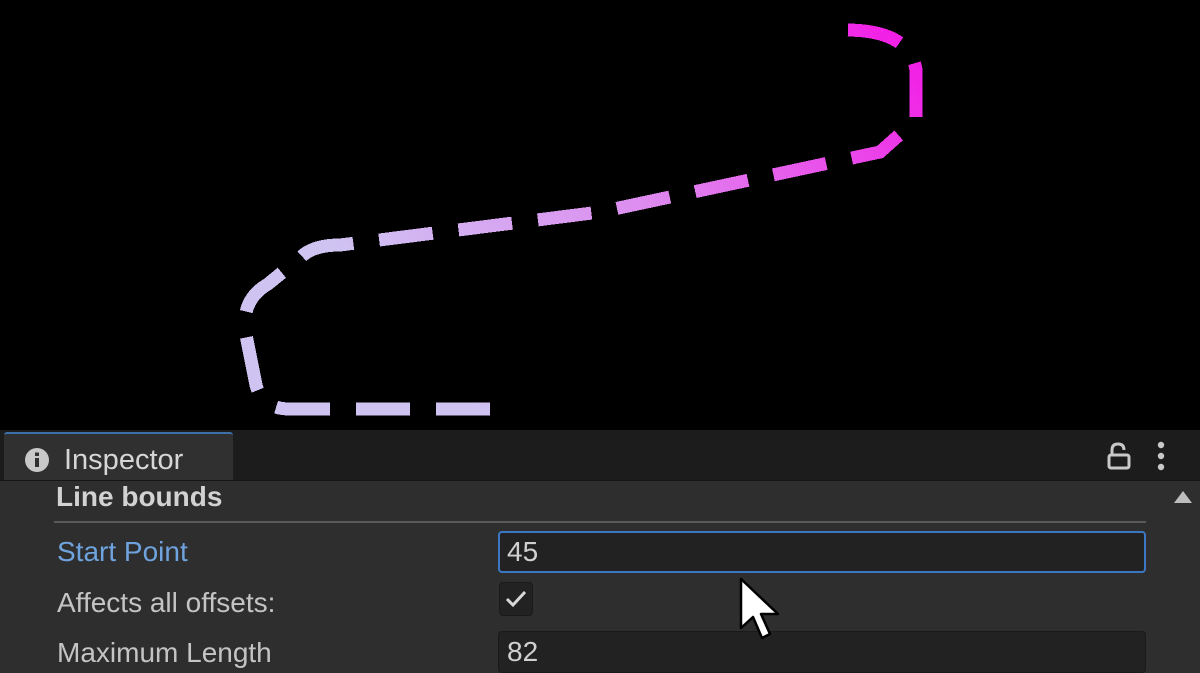  Describe the element at coordinates (122, 551) in the screenshot. I see `start-point-label: Start Point` at that location.